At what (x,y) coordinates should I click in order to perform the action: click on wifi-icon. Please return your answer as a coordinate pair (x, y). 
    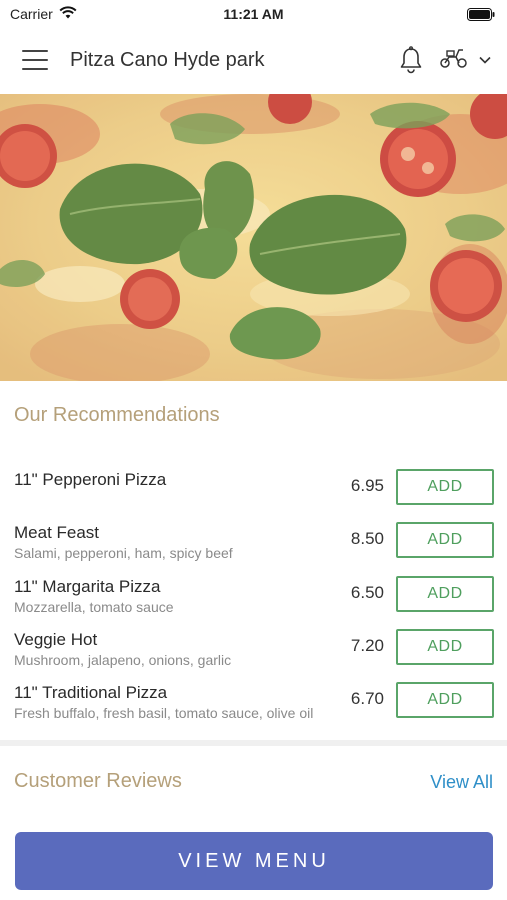
    Looking at the image, I should click on (68, 14).